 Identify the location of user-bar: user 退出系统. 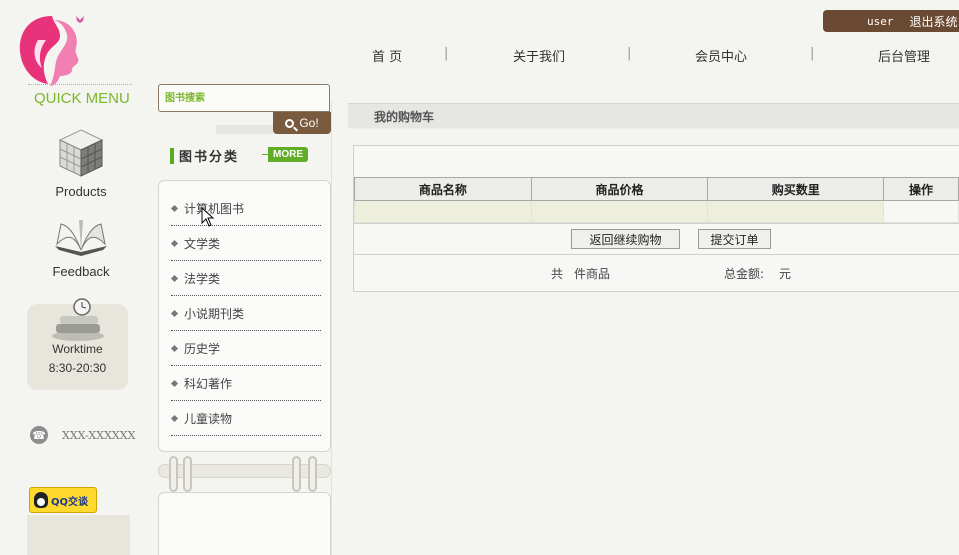
(891, 21).